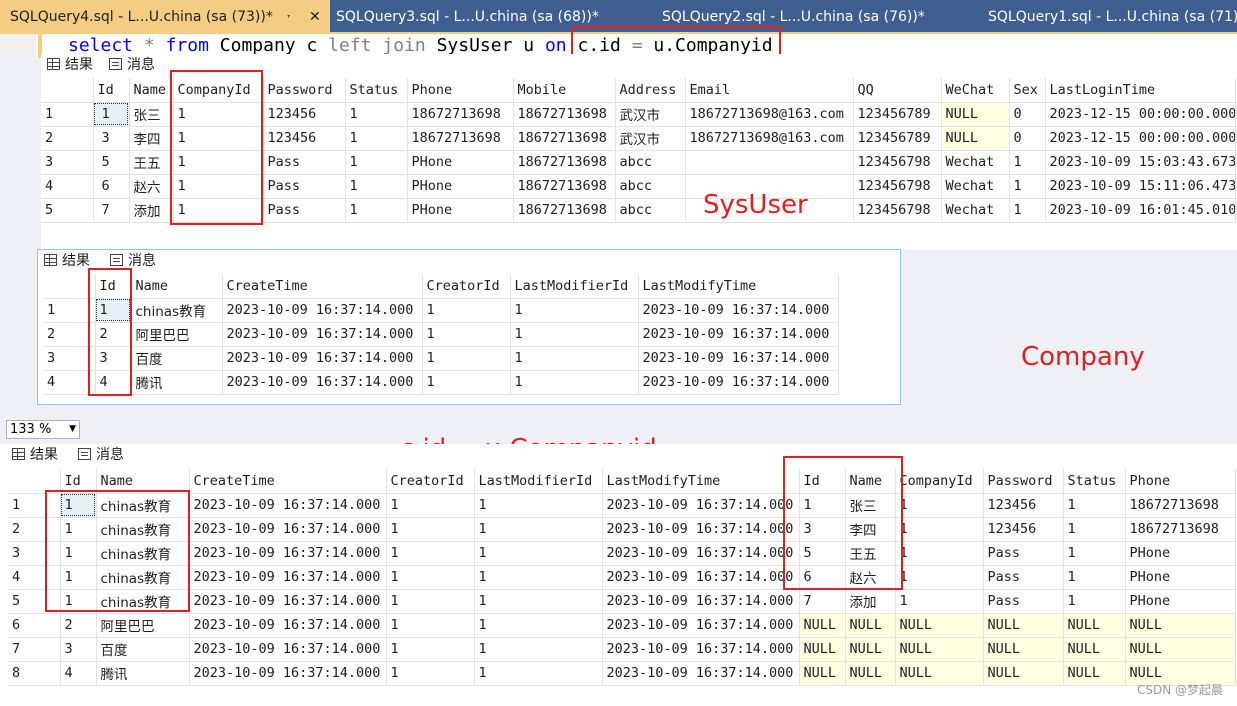 Image resolution: width=1237 pixels, height=706 pixels. I want to click on table-cell: abcc, so click(650, 186).